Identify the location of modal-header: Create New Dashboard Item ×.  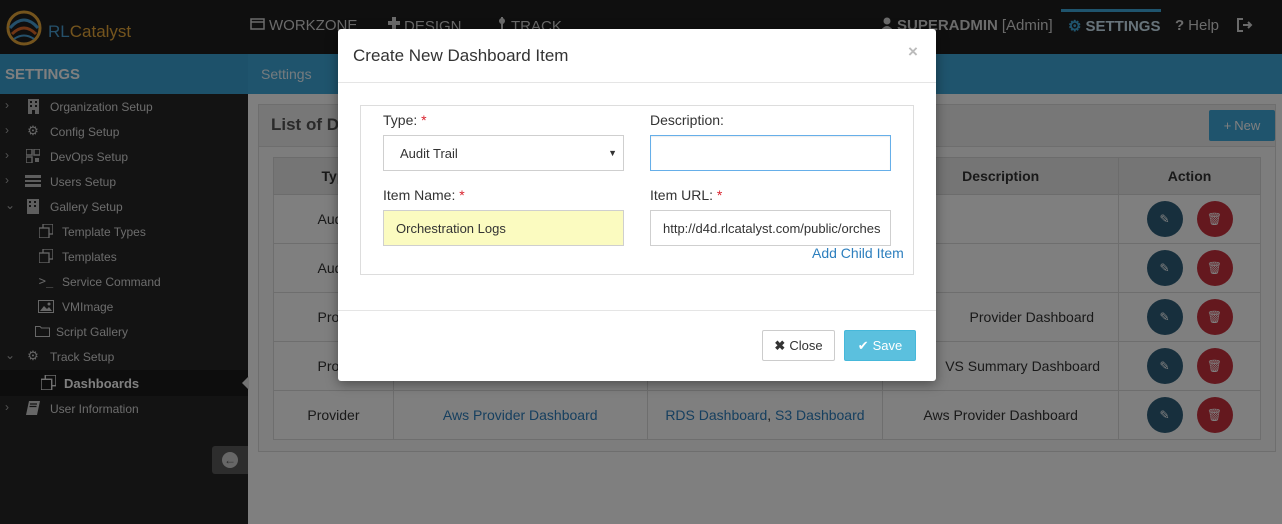
(637, 56).